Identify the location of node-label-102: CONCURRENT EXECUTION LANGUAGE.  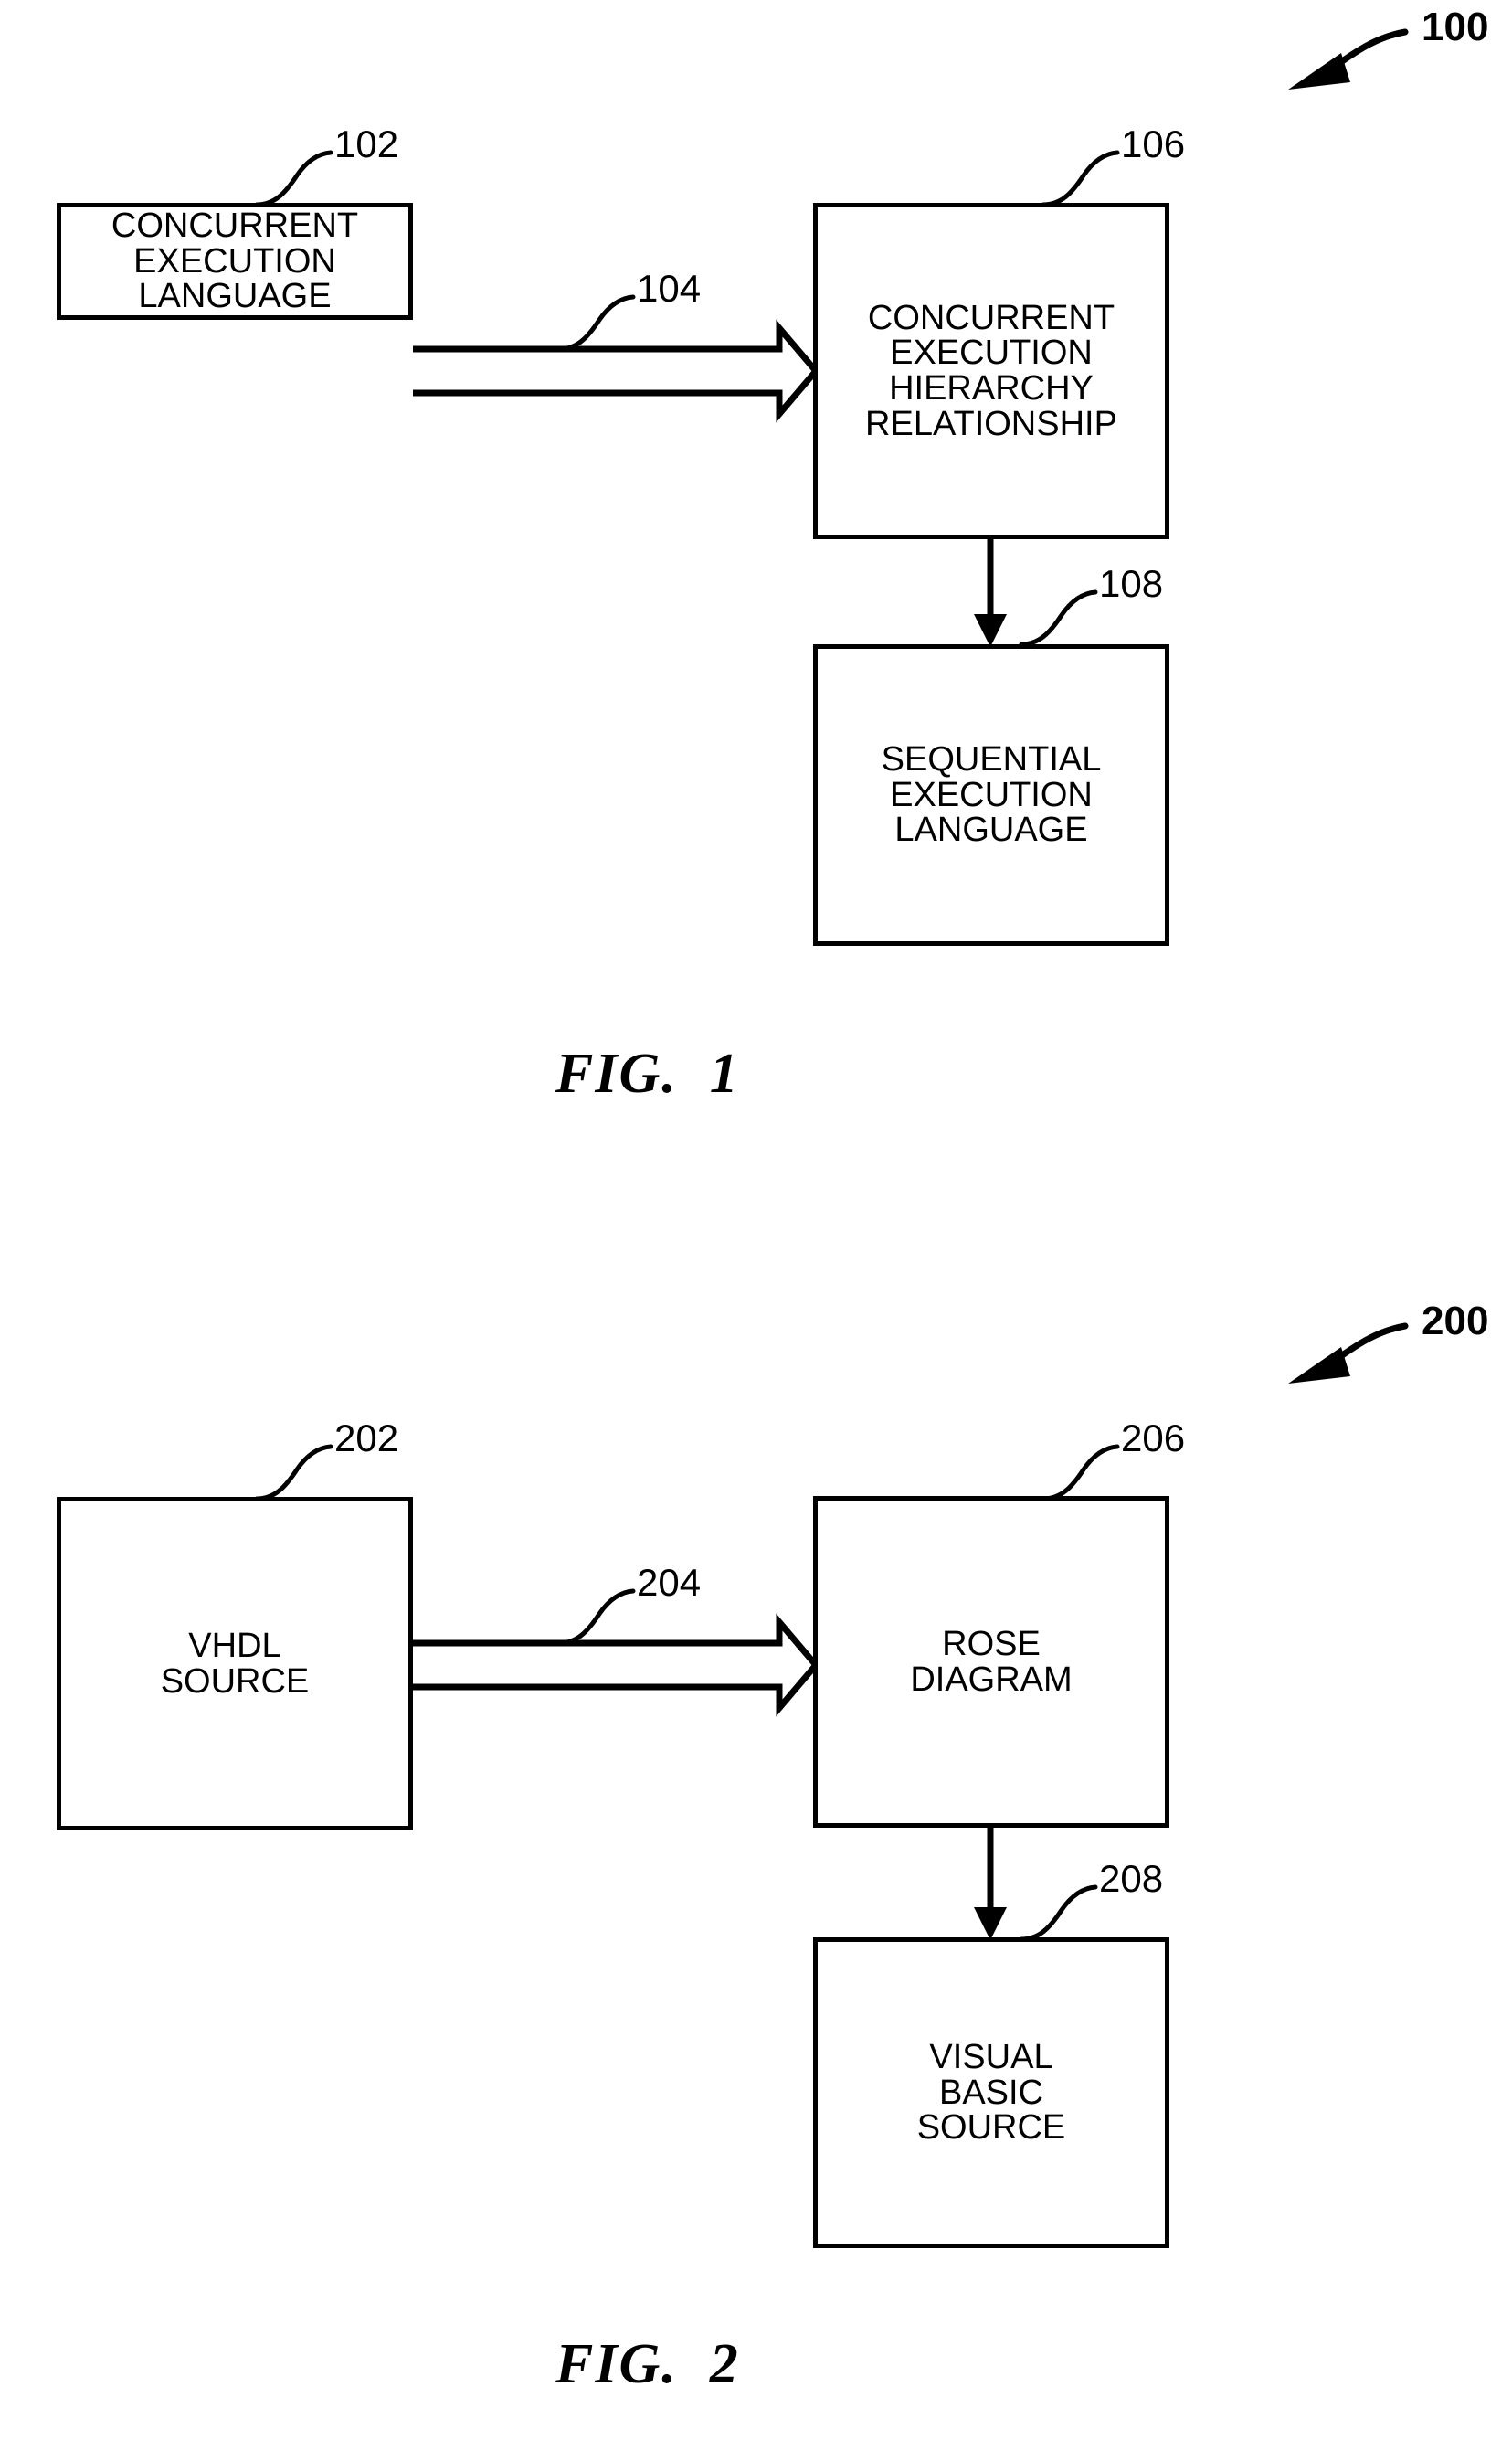
(235, 261).